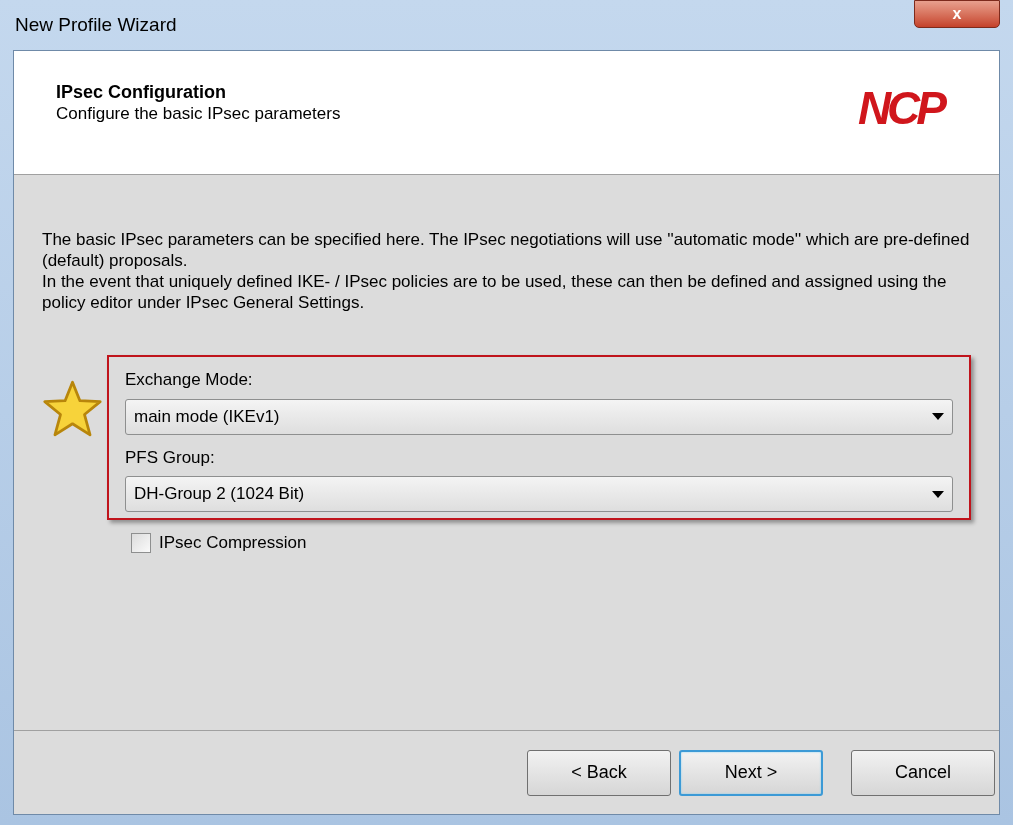 The width and height of the screenshot is (1013, 825). Describe the element at coordinates (539, 416) in the screenshot. I see `dropdown: main mode (IKEv1)` at that location.